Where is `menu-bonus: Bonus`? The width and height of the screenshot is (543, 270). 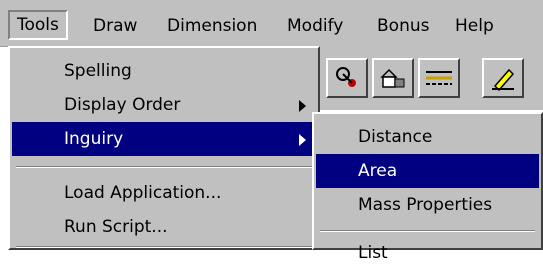
menu-bonus: Bonus is located at coordinates (403, 26).